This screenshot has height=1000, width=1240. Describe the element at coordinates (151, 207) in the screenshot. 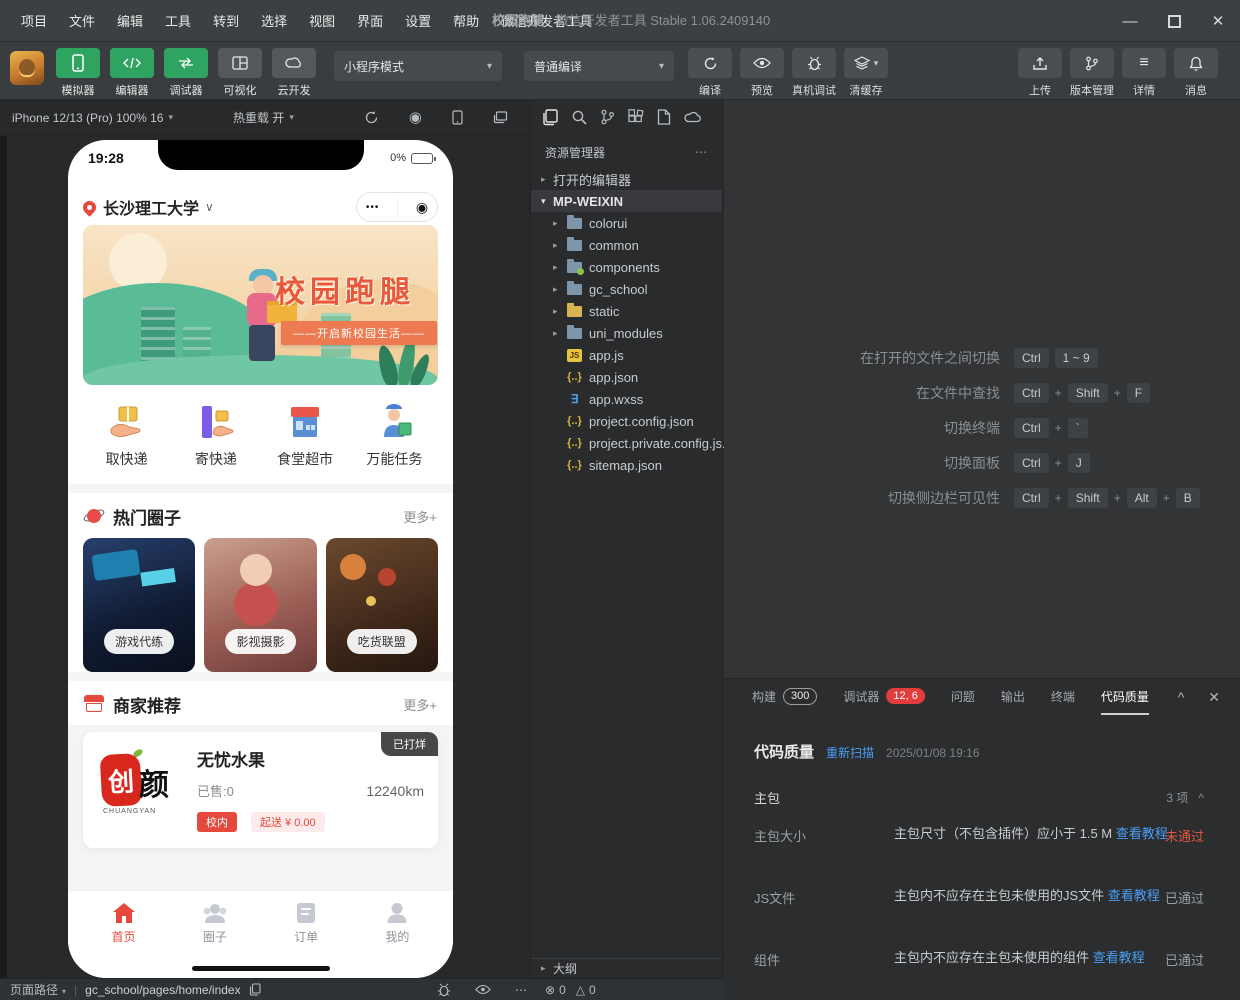

I see `location-selector: 长沙理工大学` at that location.